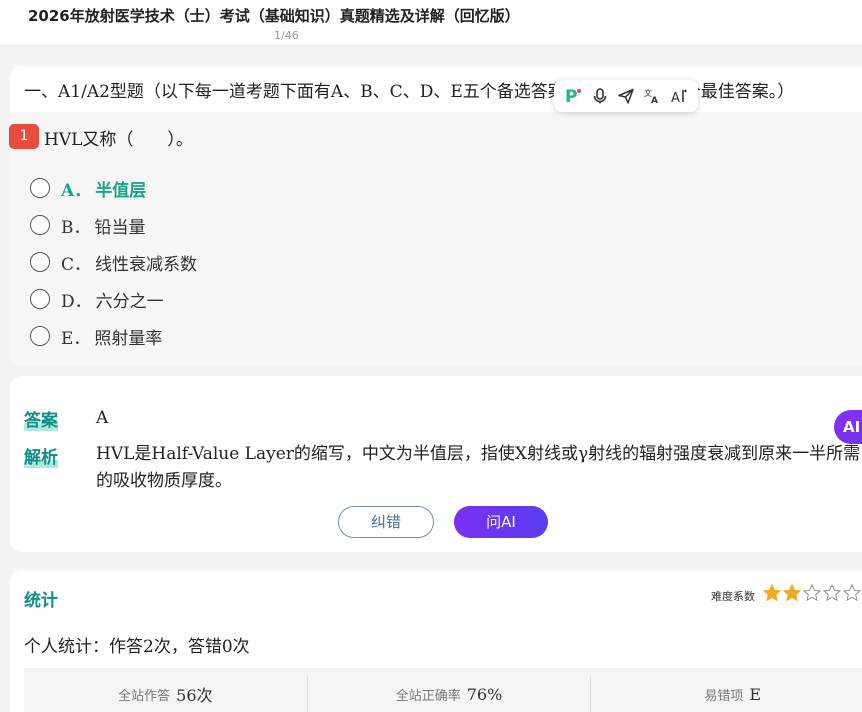 The height and width of the screenshot is (712, 862). Describe the element at coordinates (128, 338) in the screenshot. I see `option-text: 照射量率` at that location.